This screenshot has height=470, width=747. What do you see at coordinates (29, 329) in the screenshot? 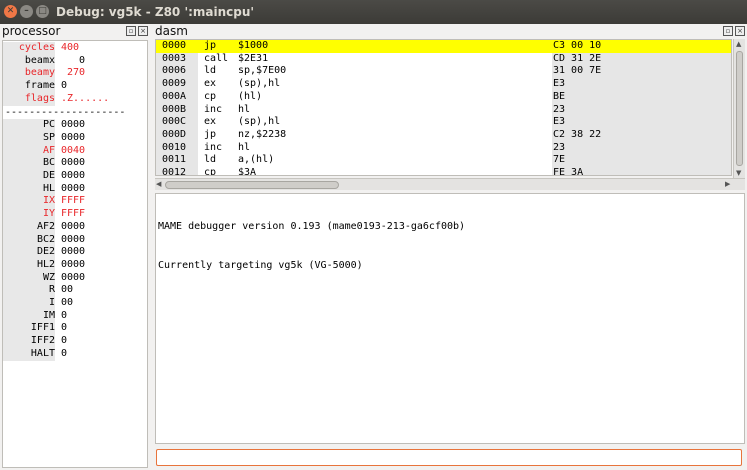
I see `register-name: IFF1` at bounding box center [29, 329].